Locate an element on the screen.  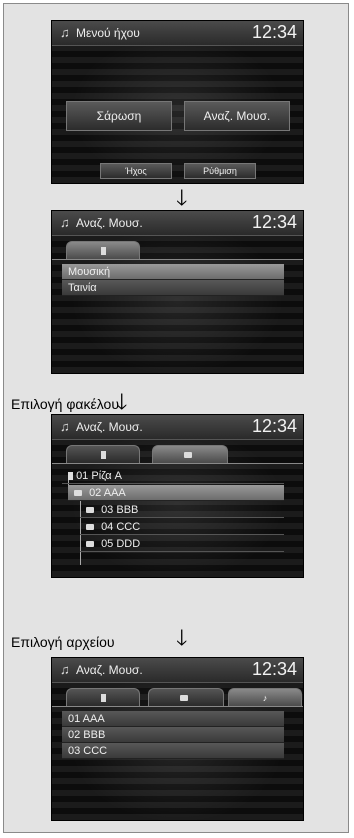
list-item: 03 CCC is located at coordinates (173, 751).